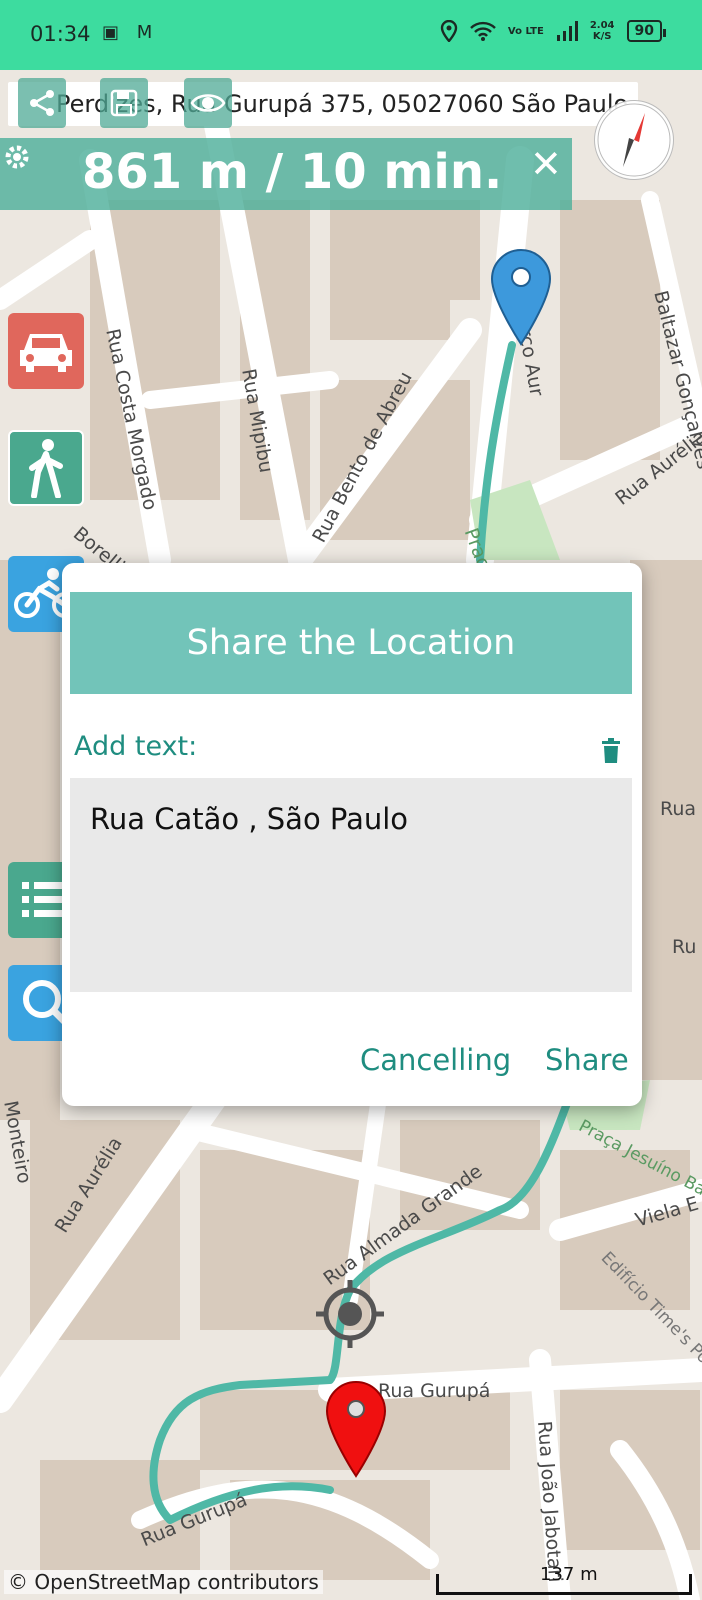 The height and width of the screenshot is (1600, 702). Describe the element at coordinates (351, 35) in the screenshot. I see `status-bar: 01:34 ▣ M Vo LTE 2.04 K/S 90` at that location.